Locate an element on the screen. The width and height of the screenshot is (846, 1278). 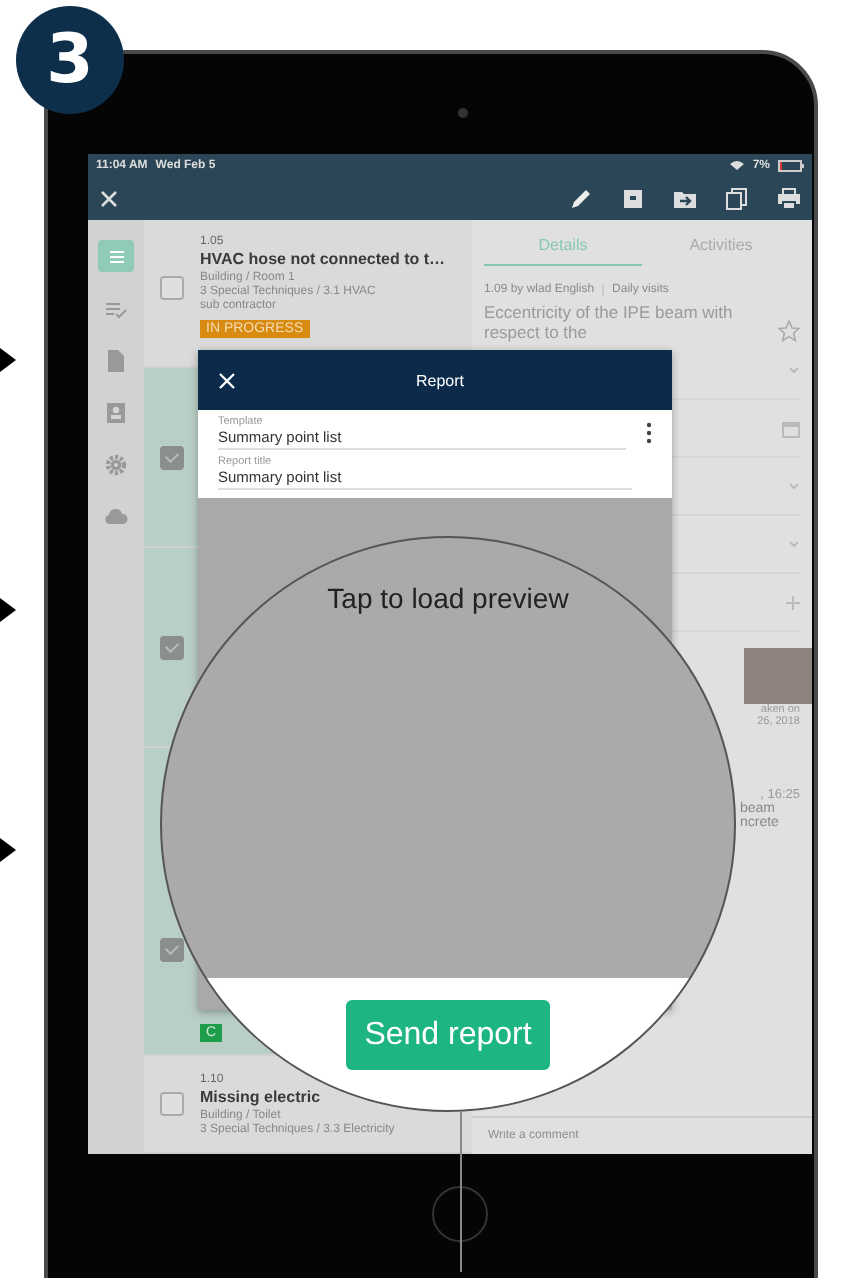
battery-icon is located at coordinates (791, 165).